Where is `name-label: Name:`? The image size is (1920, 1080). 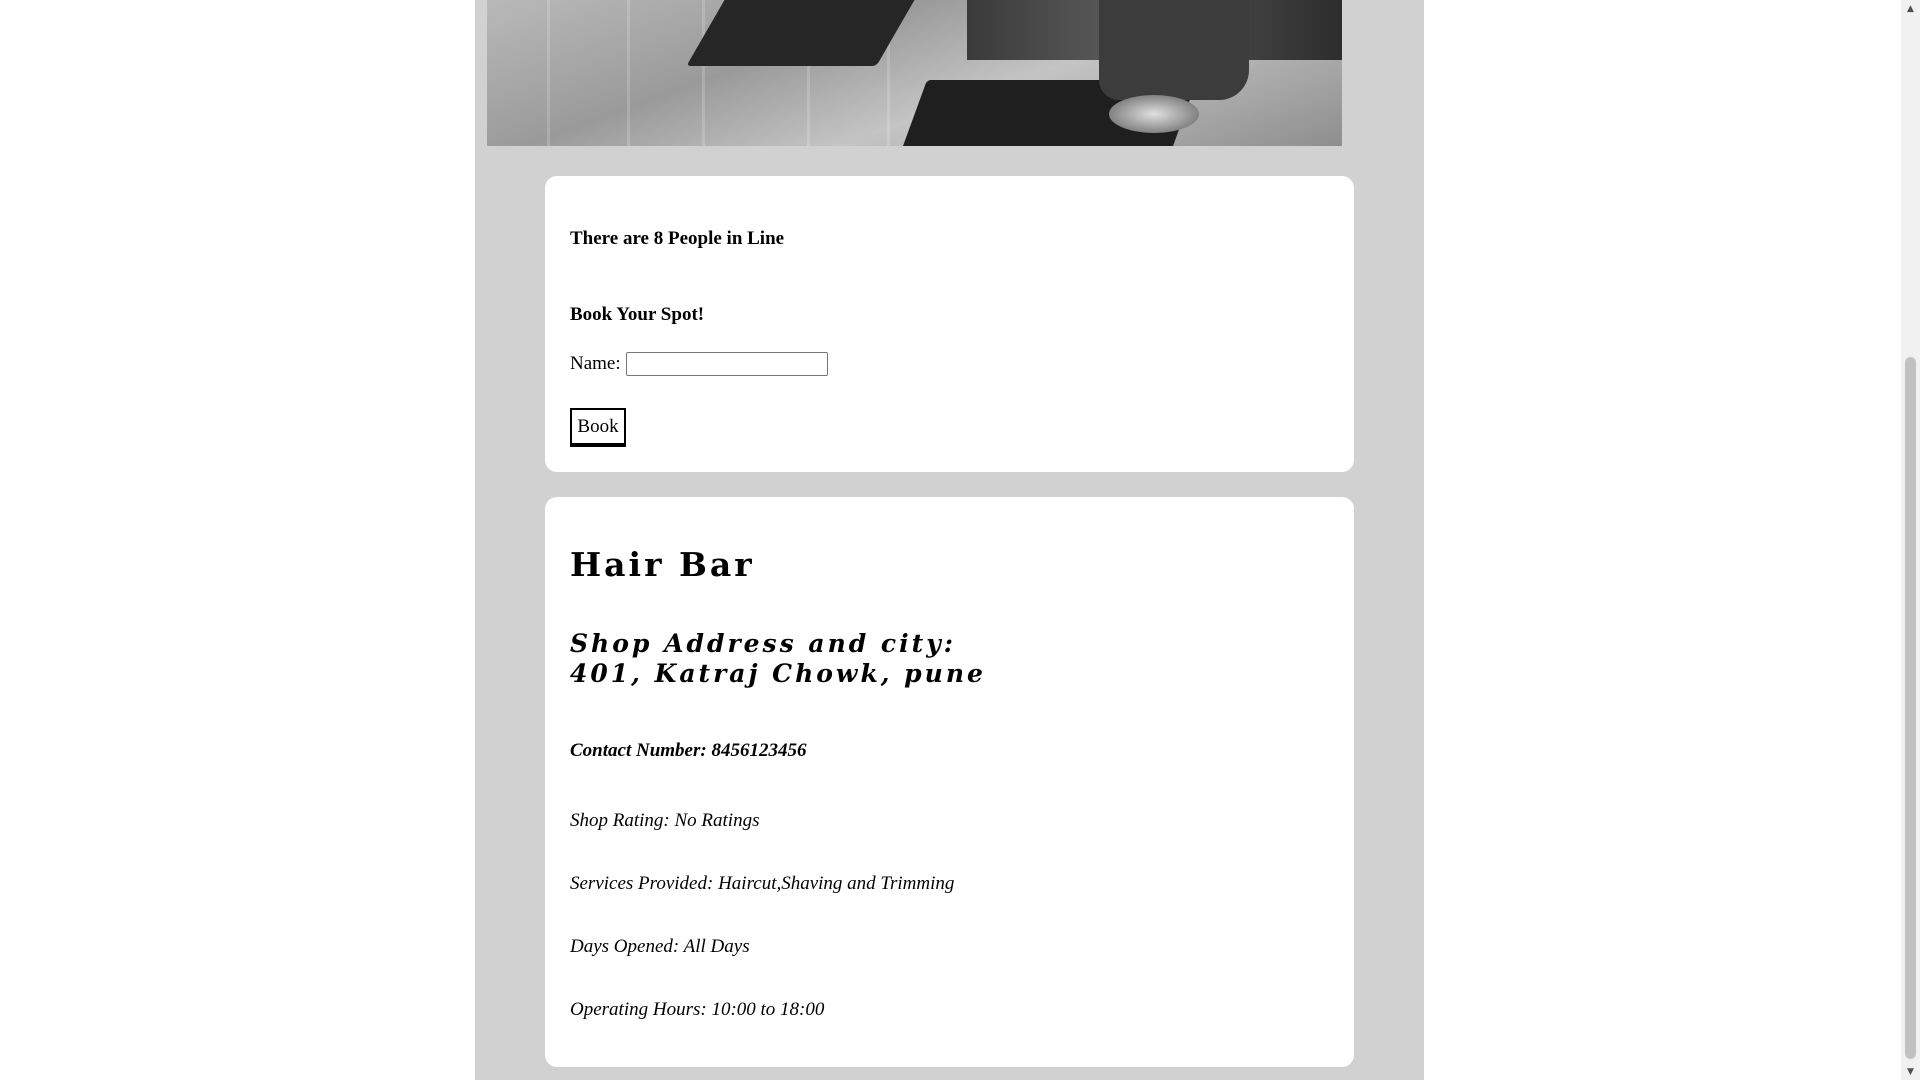
name-label: Name: is located at coordinates (595, 363).